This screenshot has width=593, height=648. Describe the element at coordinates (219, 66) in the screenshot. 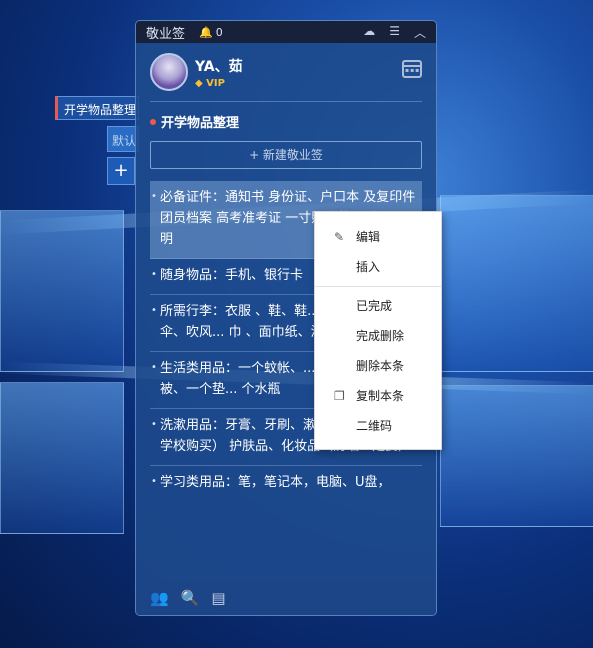

I see `user-name: YA、茹` at that location.